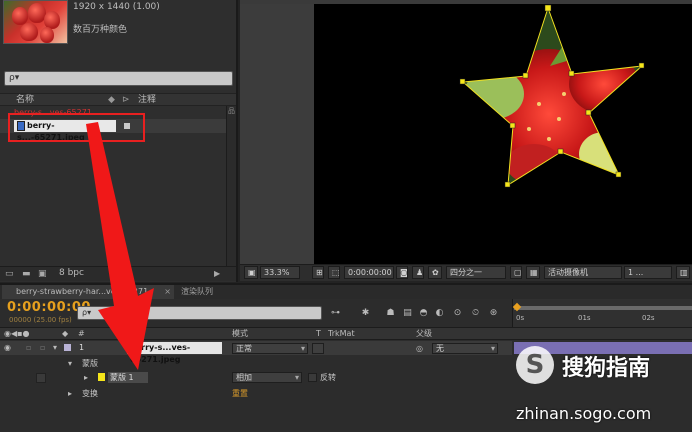 The image size is (692, 432). Describe the element at coordinates (7, 348) in the screenshot. I see `visibility-eye-icon: ◉` at that location.